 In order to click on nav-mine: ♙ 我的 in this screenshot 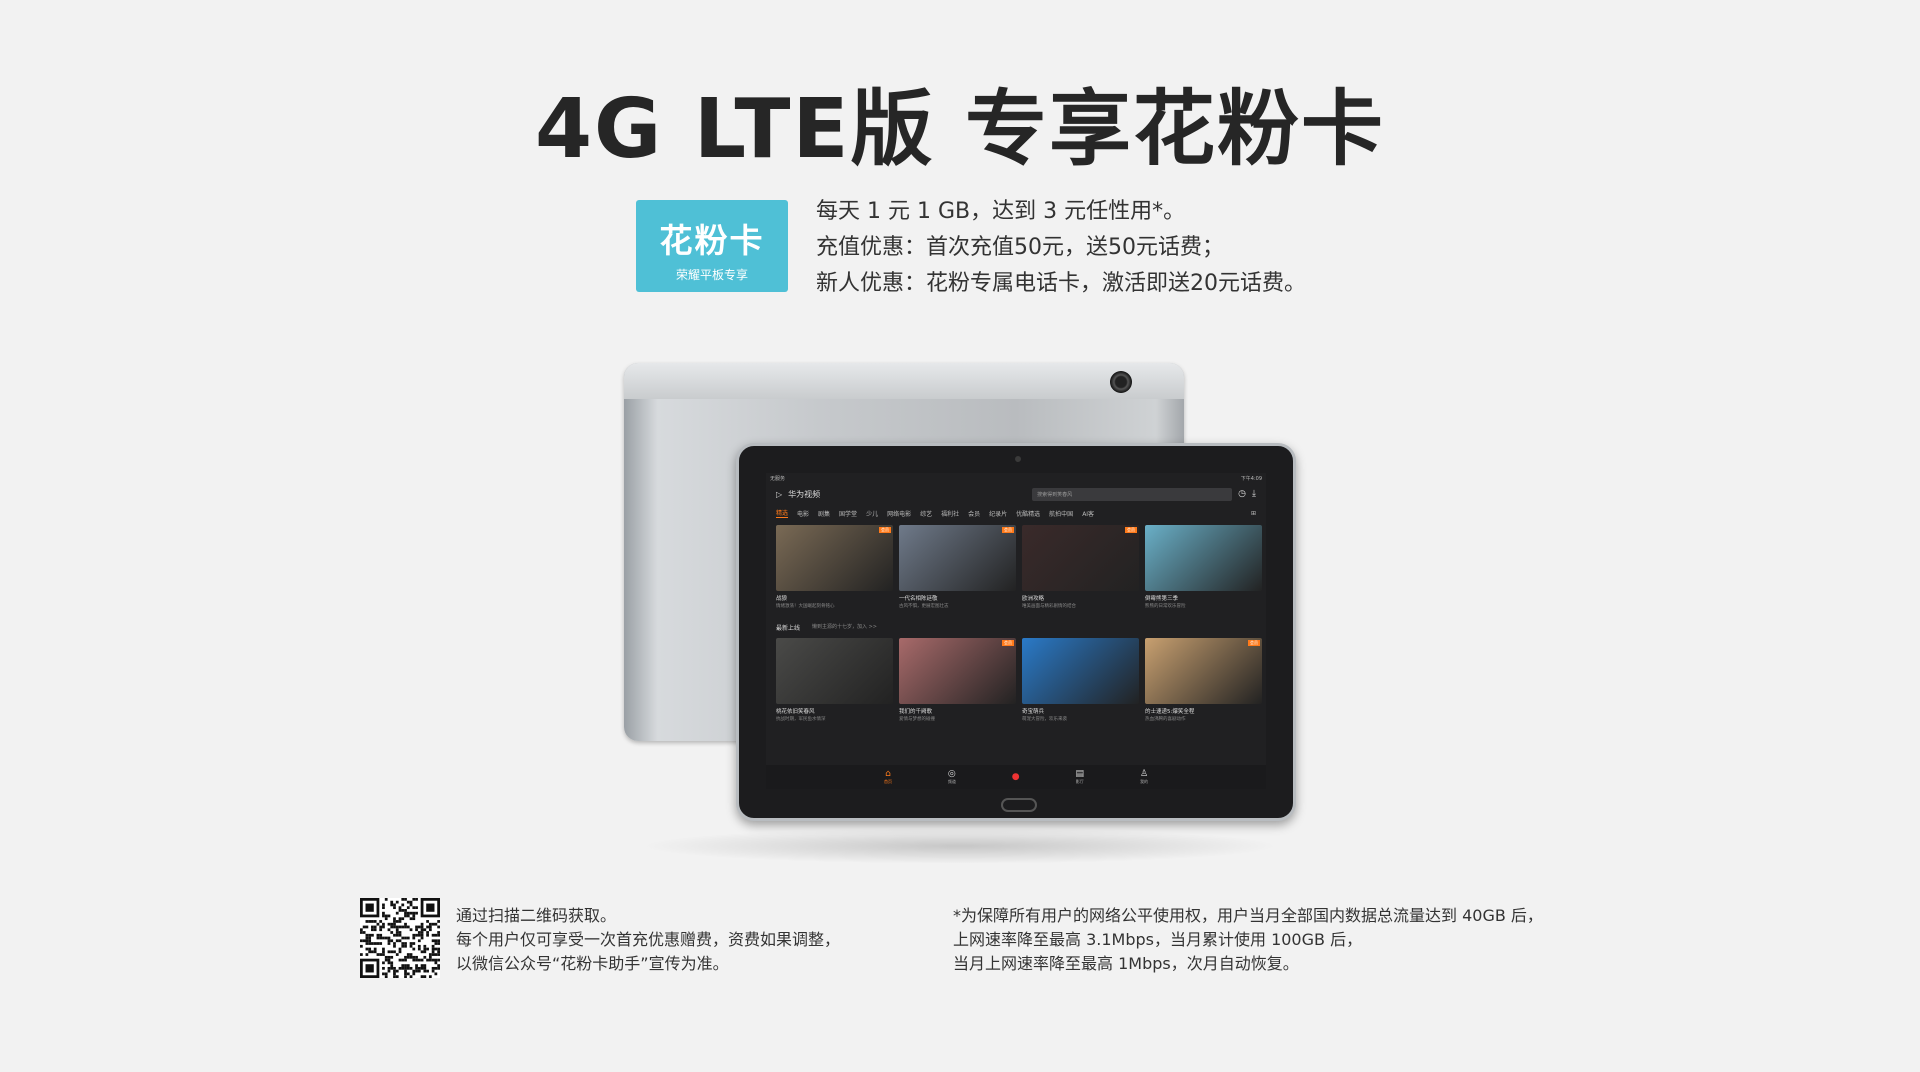, I will do `click(1144, 777)`.